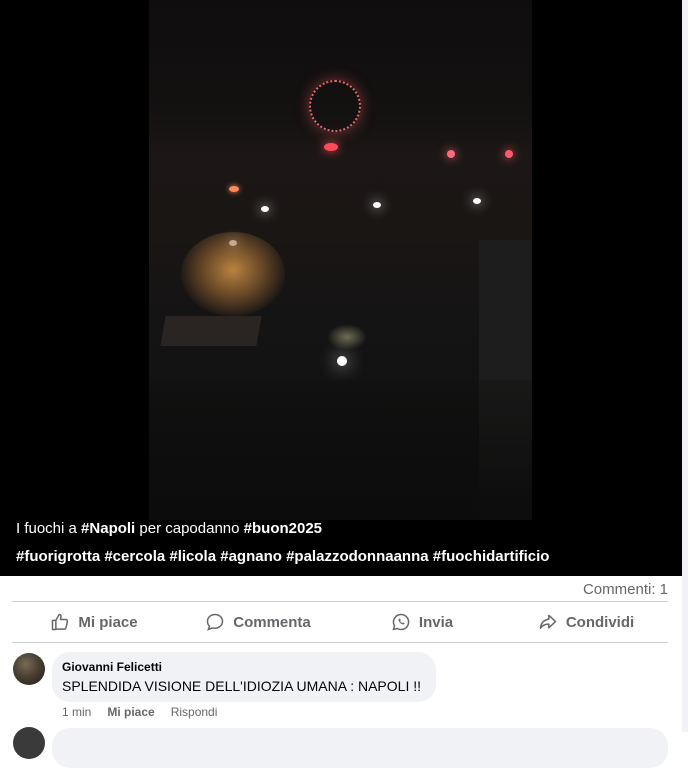 Image resolution: width=688 pixels, height=768 pixels. Describe the element at coordinates (29, 669) in the screenshot. I see `avatar` at that location.